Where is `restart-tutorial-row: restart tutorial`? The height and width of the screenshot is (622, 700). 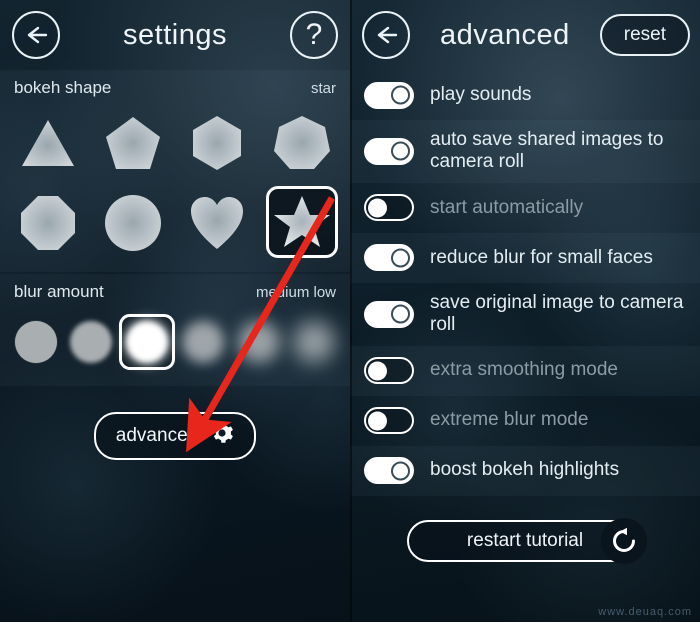
restart-tutorial-row: restart tutorial is located at coordinates (525, 540).